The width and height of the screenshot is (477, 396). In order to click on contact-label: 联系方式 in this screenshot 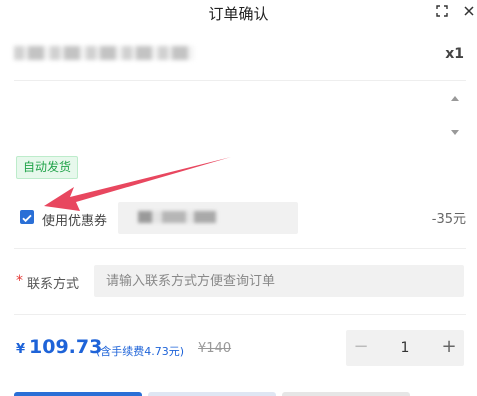, I will do `click(53, 284)`.